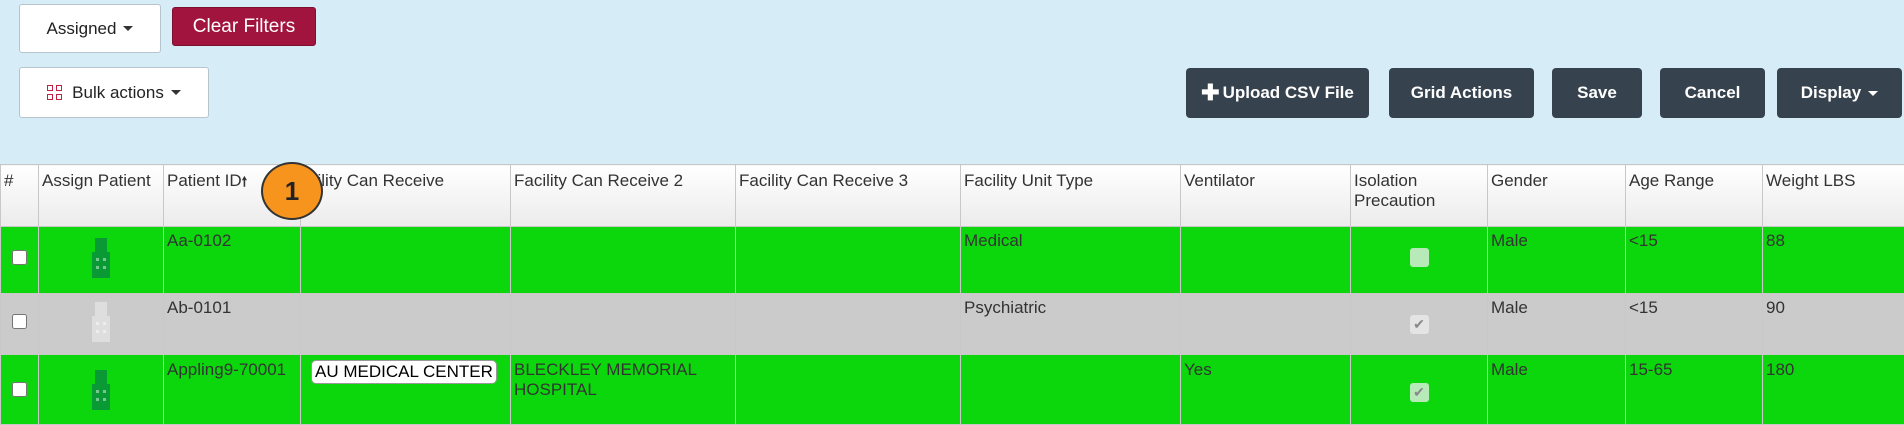  Describe the element at coordinates (1694, 196) in the screenshot. I see `column-header-age-range: Age Range` at that location.